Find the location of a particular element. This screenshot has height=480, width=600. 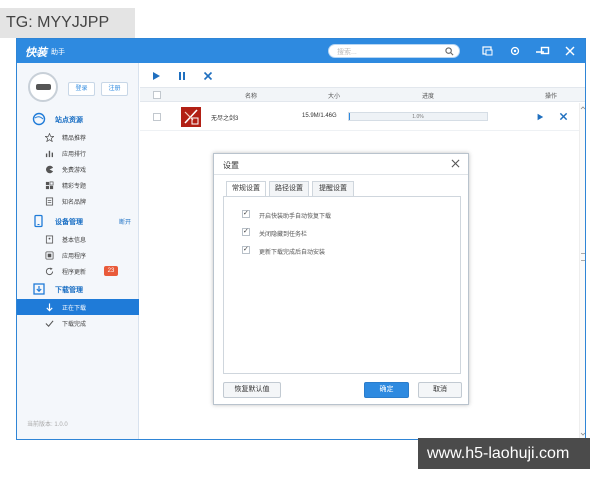

avatar is located at coordinates (43, 87).